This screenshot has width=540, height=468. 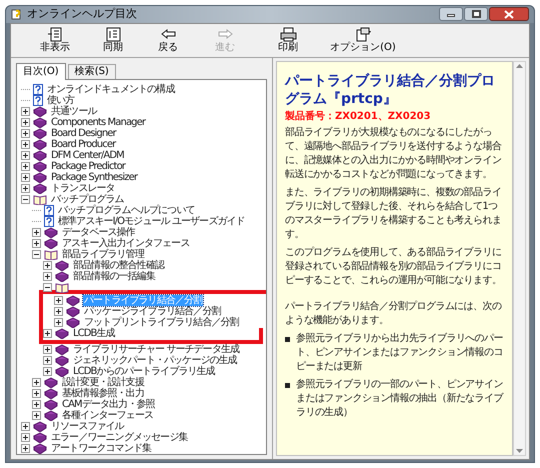 I want to click on bullet-text: 参照元ライブラリから出力先ライブラリへのパート、ピンアサインまたはファンクション情報のコピーまたは更新, so click(x=400, y=353).